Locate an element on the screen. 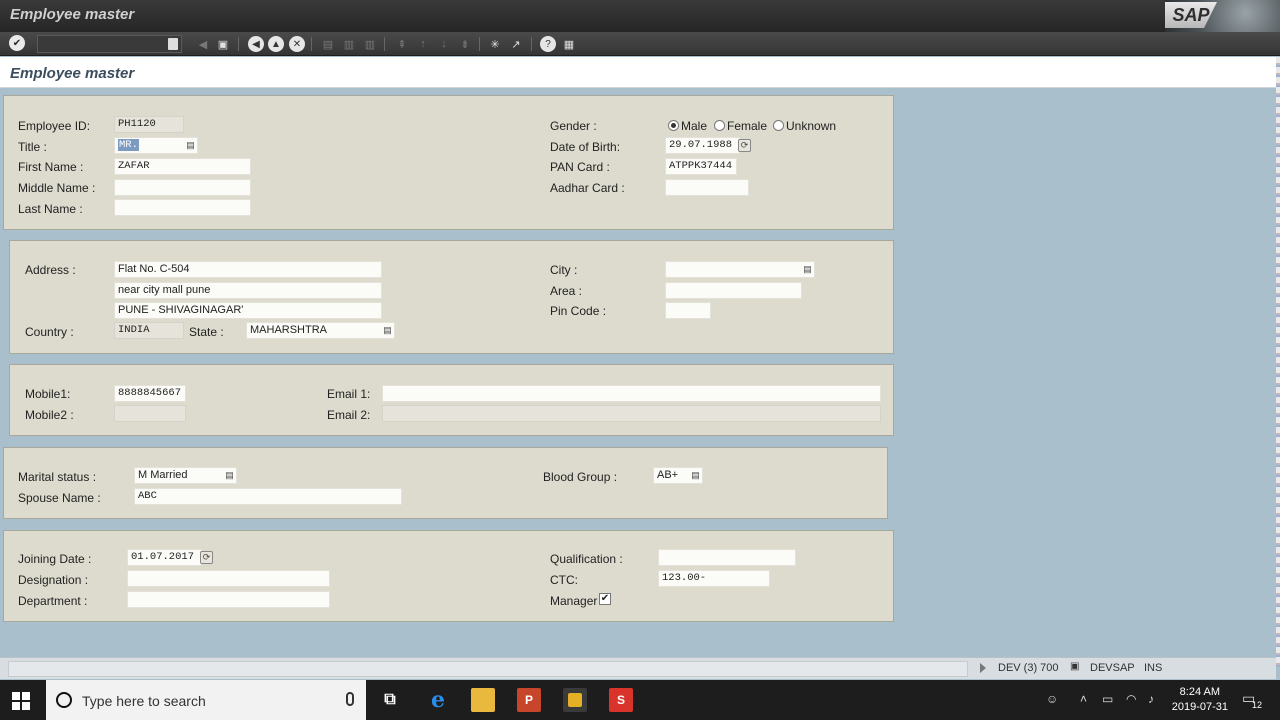 This screenshot has height=720, width=1280. screen-recorder-icon: S is located at coordinates (621, 700).